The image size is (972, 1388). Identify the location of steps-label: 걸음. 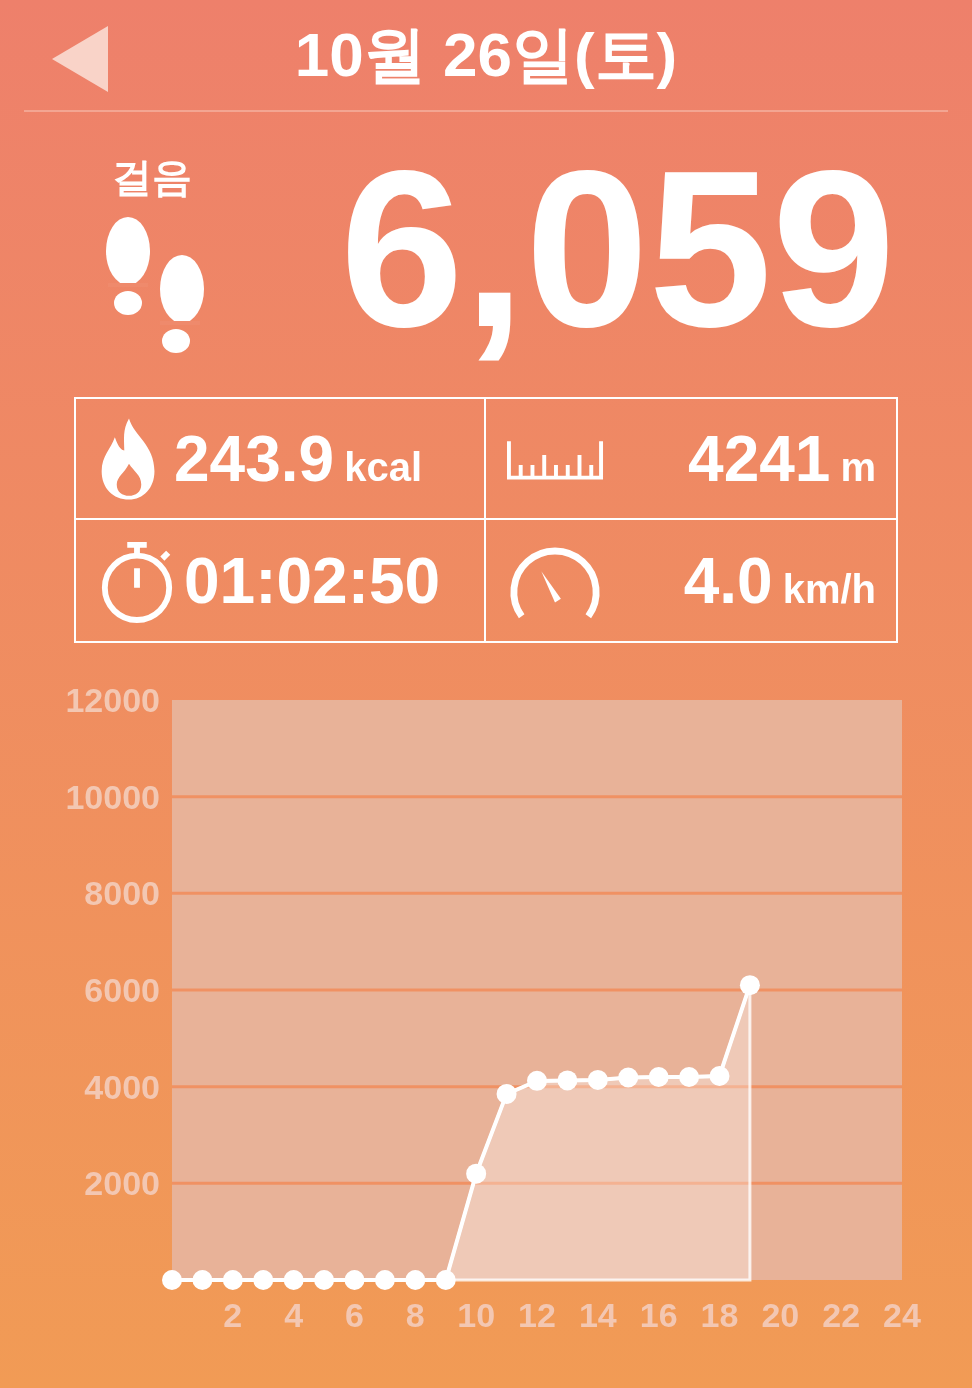
(152, 177).